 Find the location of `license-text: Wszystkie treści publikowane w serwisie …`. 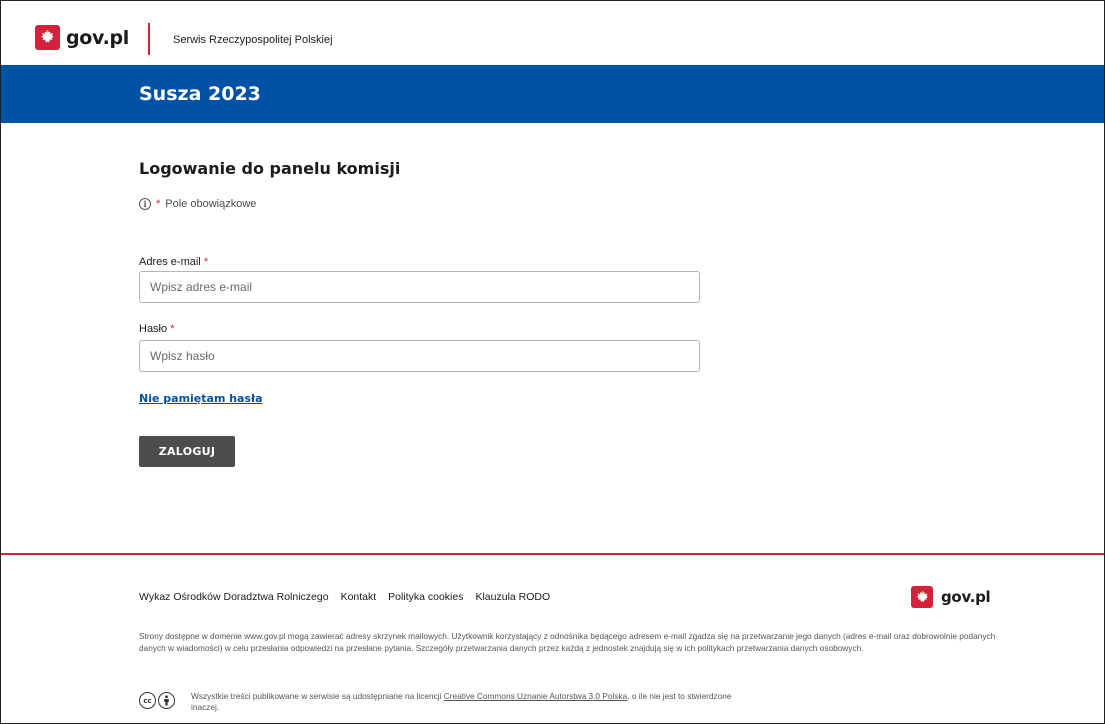

license-text: Wszystkie treści publikowane w serwisie … is located at coordinates (471, 702).